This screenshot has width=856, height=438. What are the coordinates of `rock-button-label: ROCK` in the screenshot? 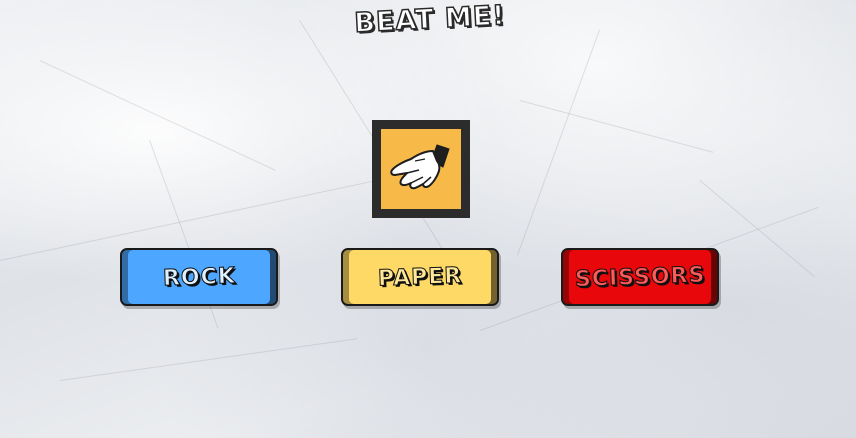 It's located at (199, 277).